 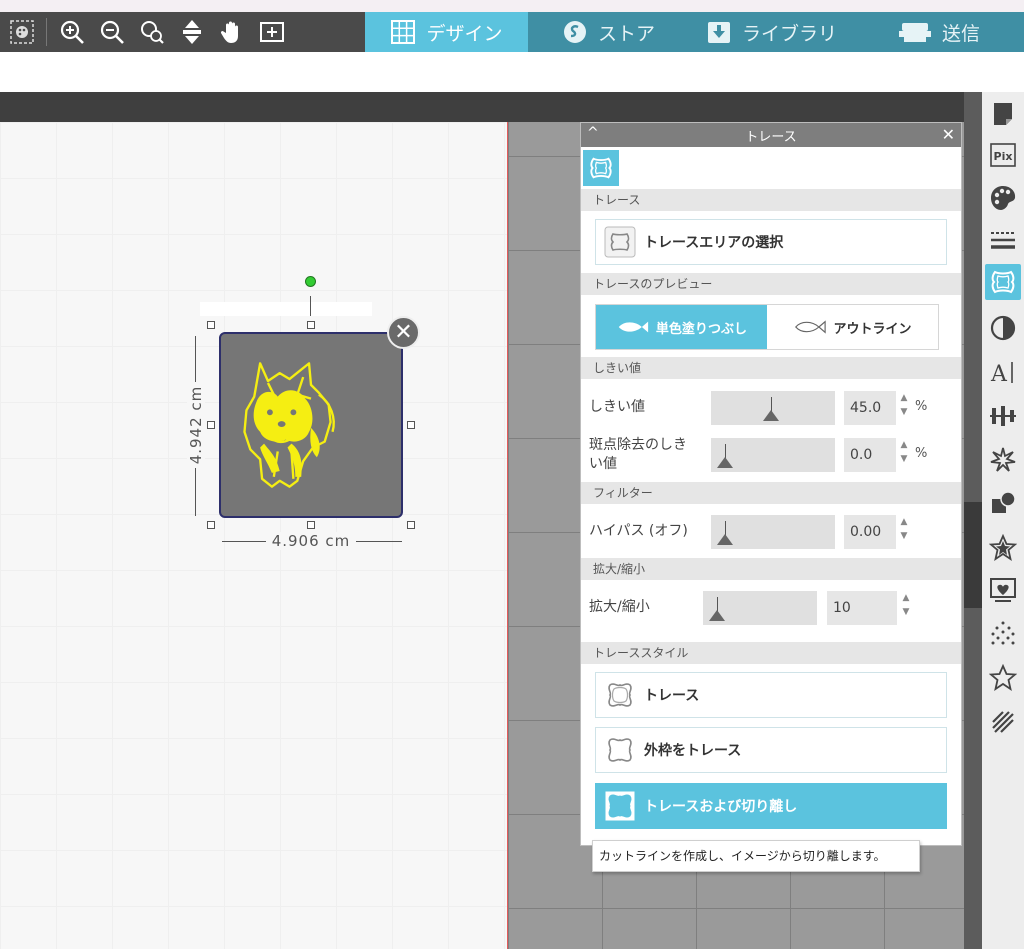 What do you see at coordinates (852, 327) in the screenshot?
I see `preview-outline: アウトライン` at bounding box center [852, 327].